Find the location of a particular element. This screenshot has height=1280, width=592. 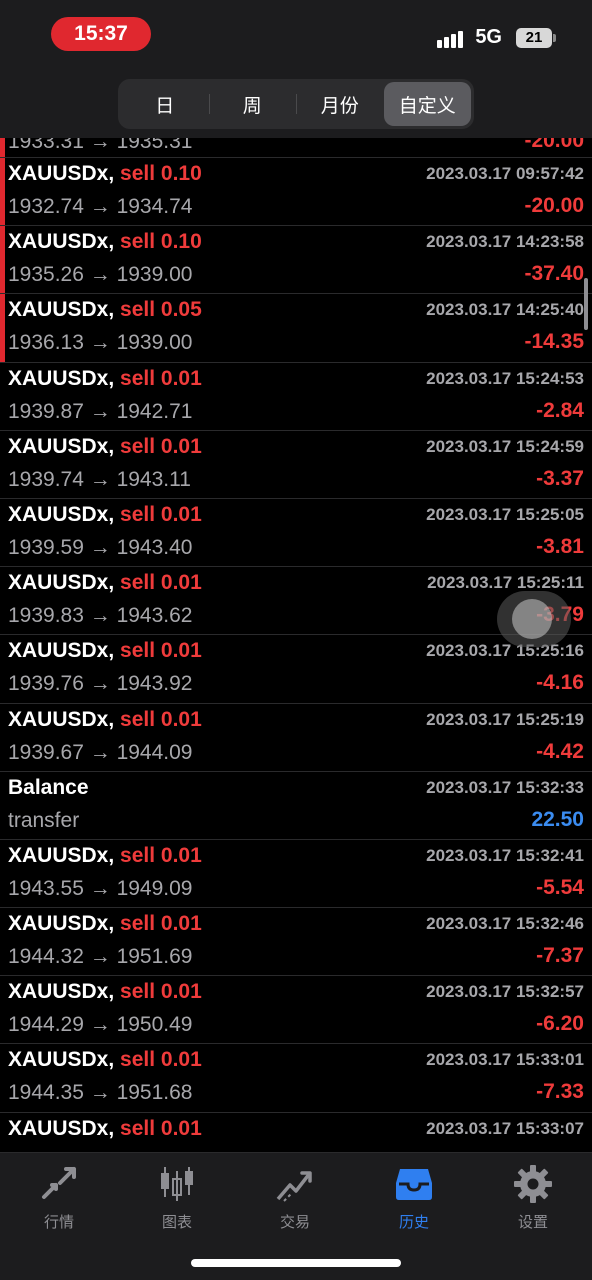

status-indicators: 5G 21 is located at coordinates (496, 37).